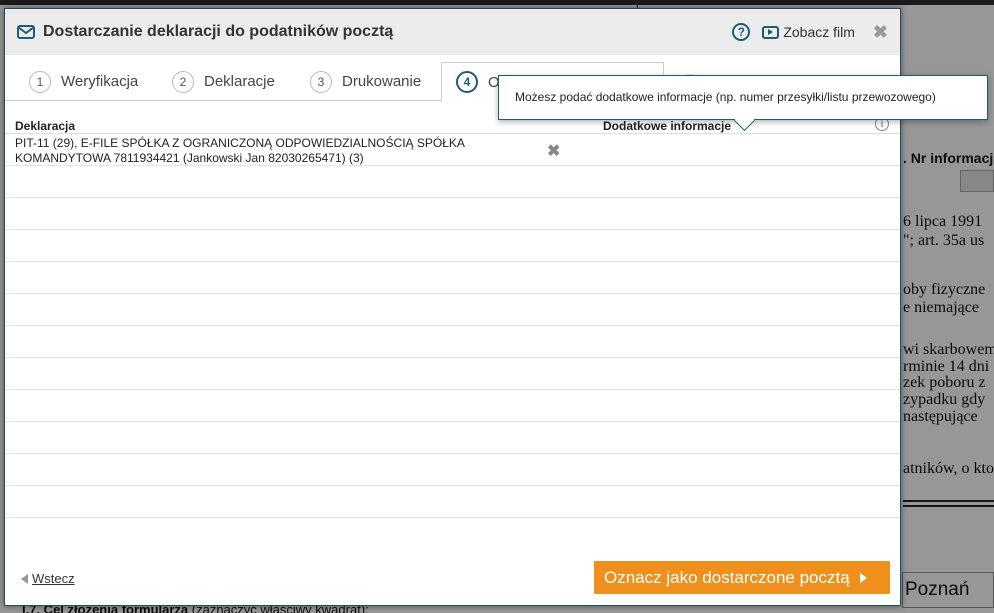 The width and height of the screenshot is (994, 613). Describe the element at coordinates (880, 32) in the screenshot. I see `close-icon: ✖` at that location.